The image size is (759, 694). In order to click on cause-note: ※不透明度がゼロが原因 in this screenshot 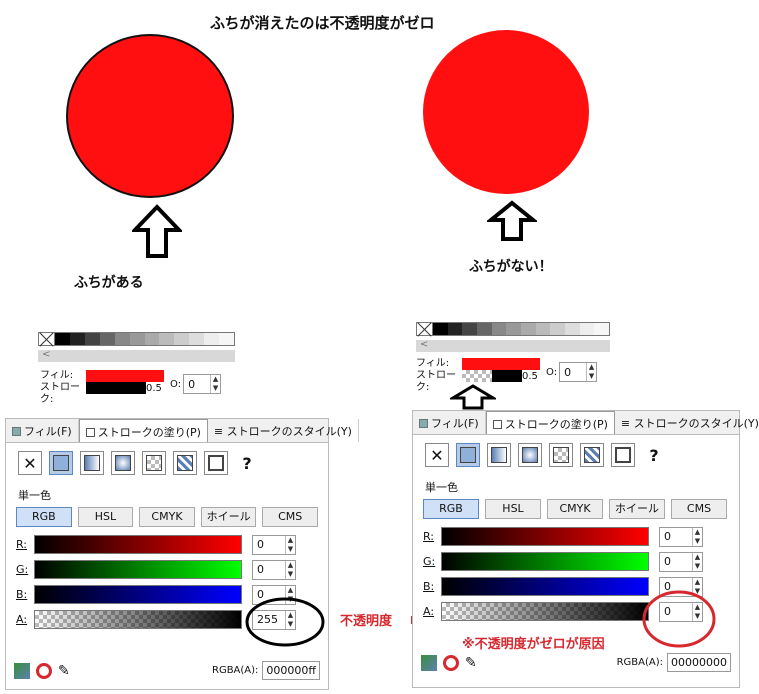, I will do `click(533, 642)`.